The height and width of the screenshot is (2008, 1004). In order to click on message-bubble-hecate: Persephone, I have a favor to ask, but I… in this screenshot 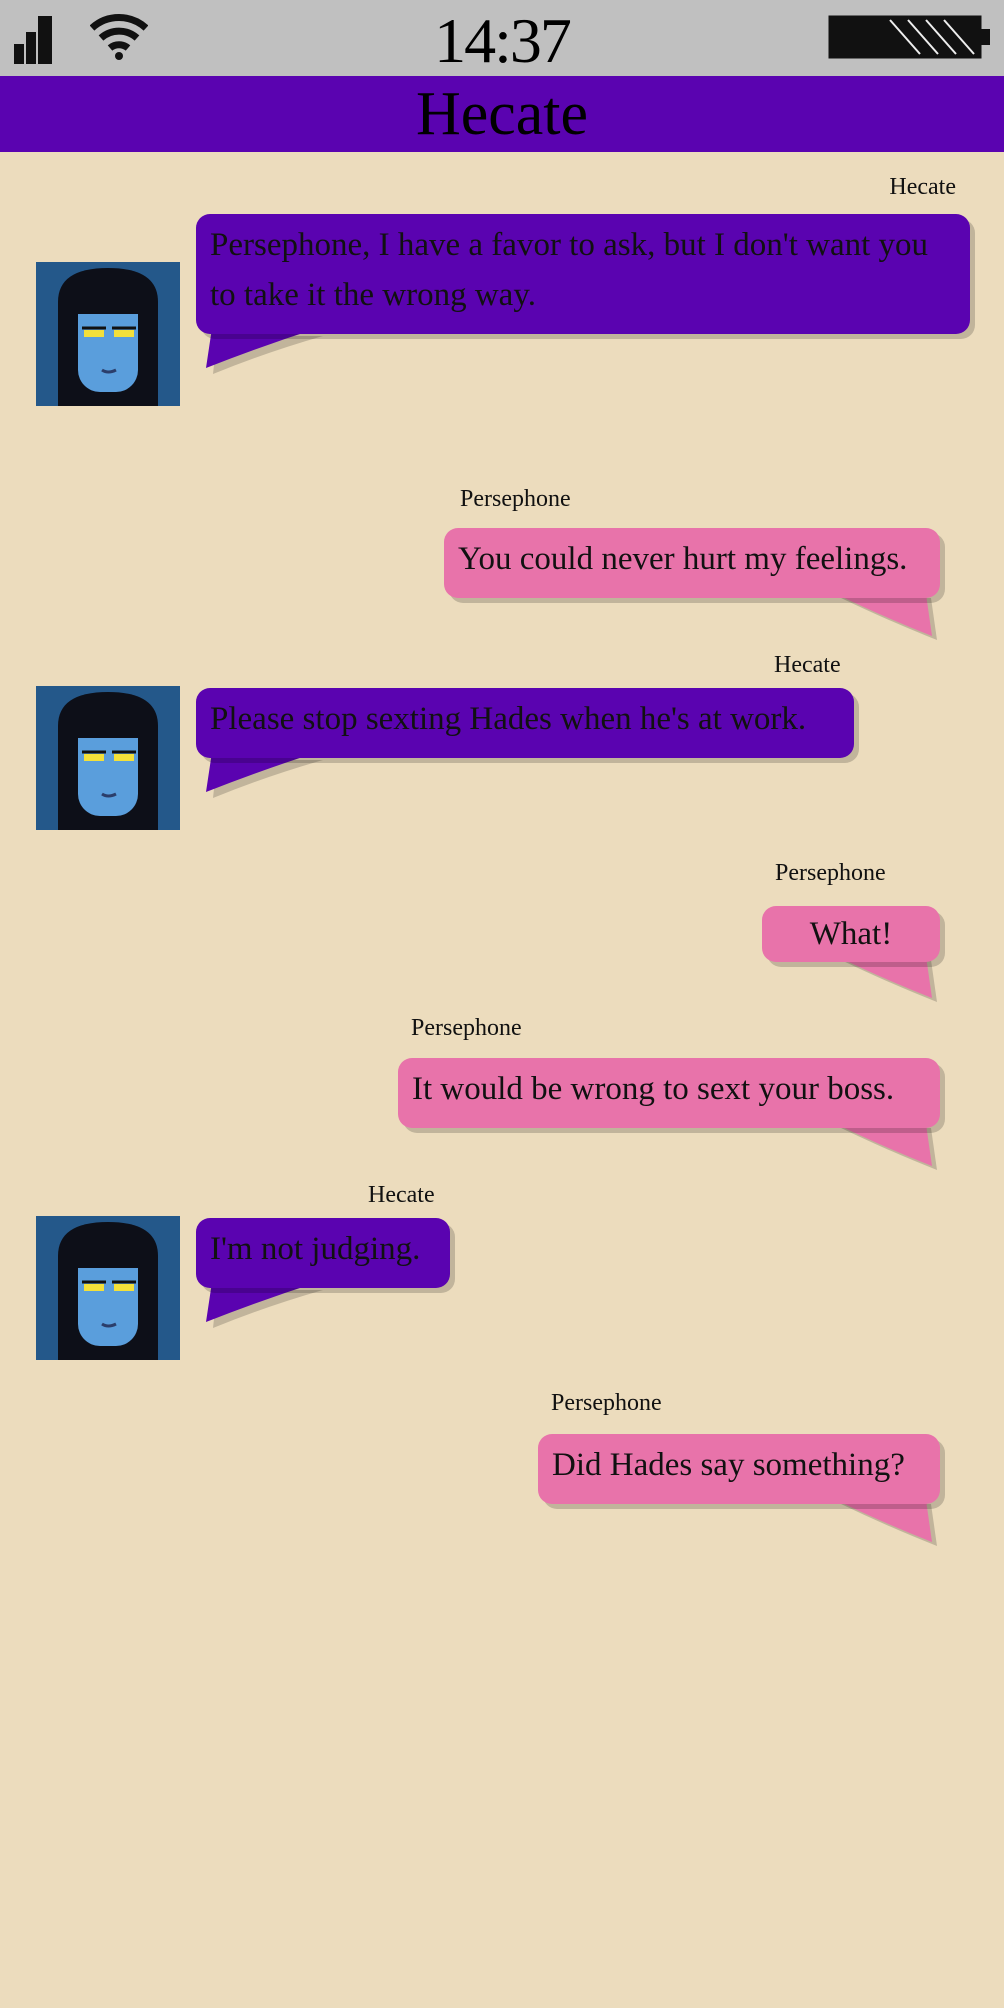, I will do `click(583, 274)`.